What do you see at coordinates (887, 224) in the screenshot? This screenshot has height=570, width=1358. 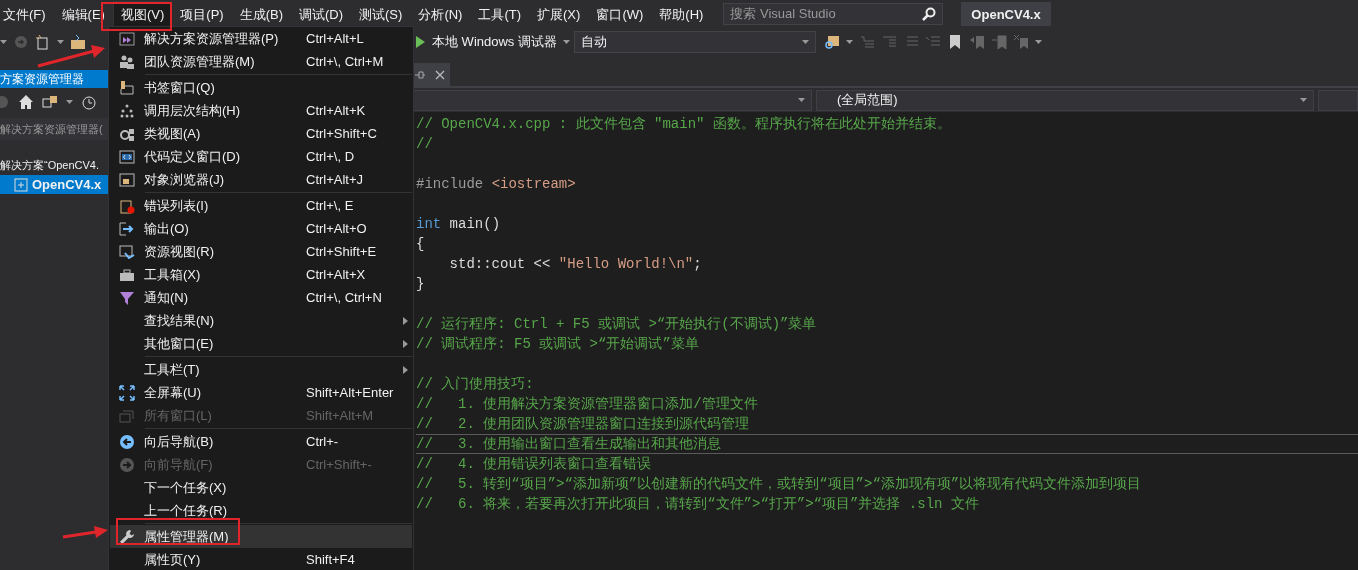 I see `code-line: int main()` at bounding box center [887, 224].